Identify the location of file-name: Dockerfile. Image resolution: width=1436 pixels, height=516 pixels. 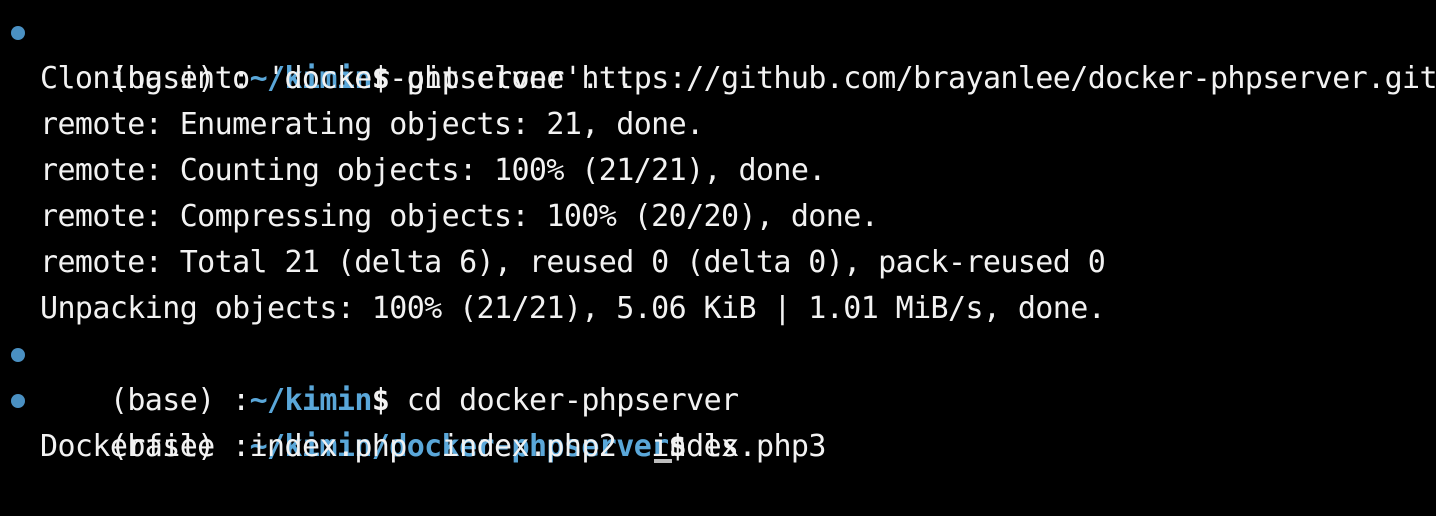
(127, 446).